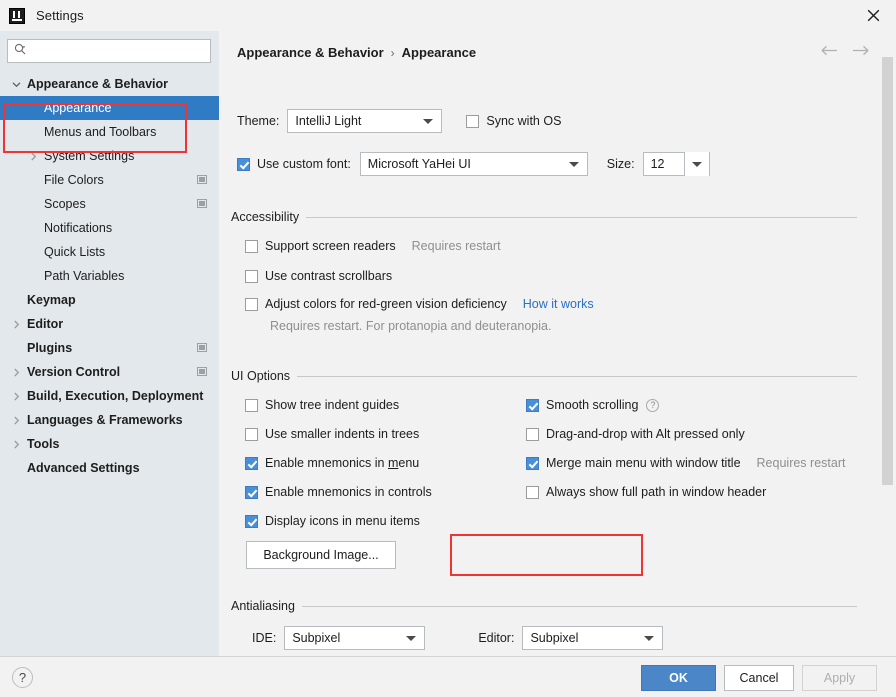  What do you see at coordinates (264, 638) in the screenshot?
I see `ide-antialiasing-label: IDE:` at bounding box center [264, 638].